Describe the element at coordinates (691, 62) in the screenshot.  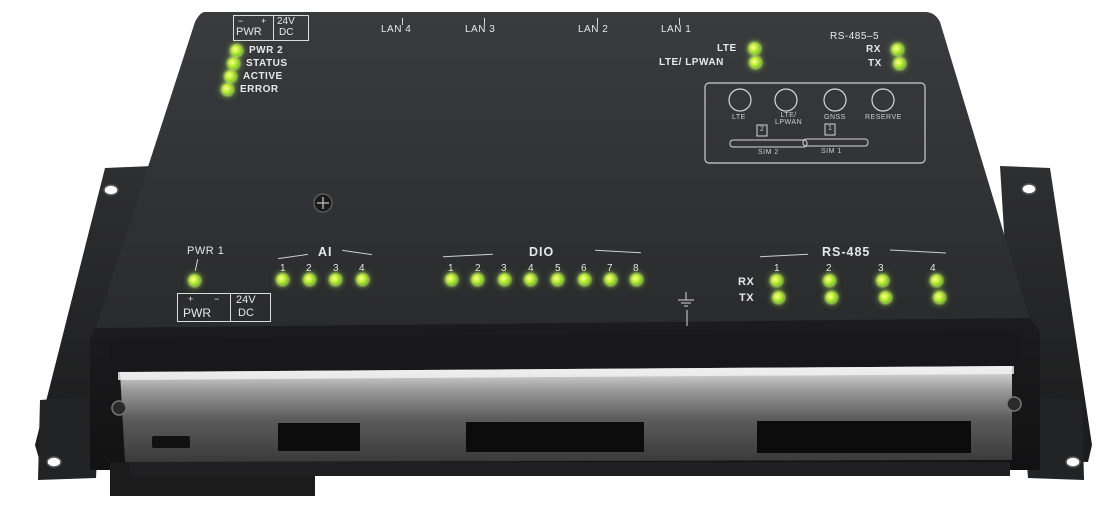
I see `label-lte-lpwan: LTE/ LPWAN` at that location.